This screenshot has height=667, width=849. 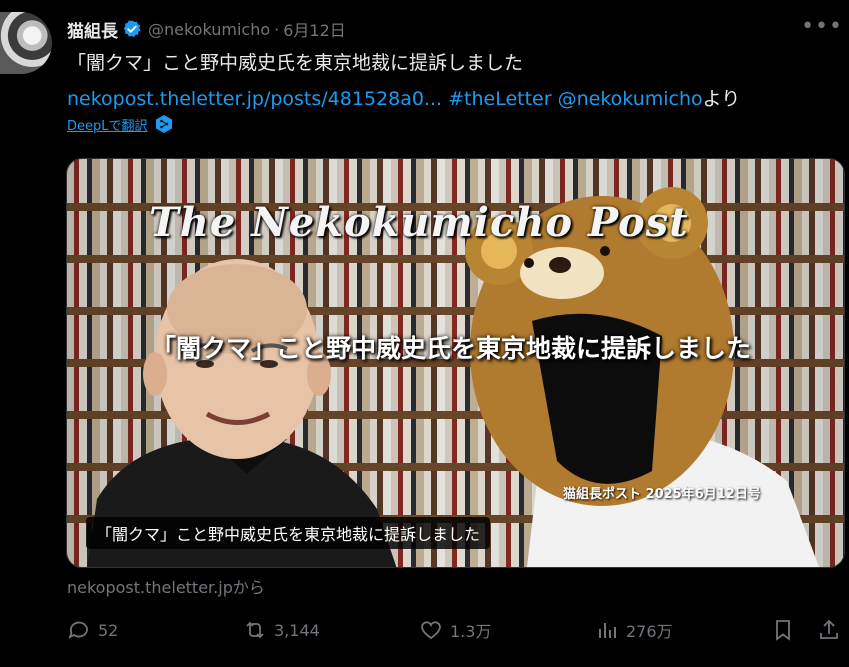 I want to click on like-icon, so click(x=431, y=630).